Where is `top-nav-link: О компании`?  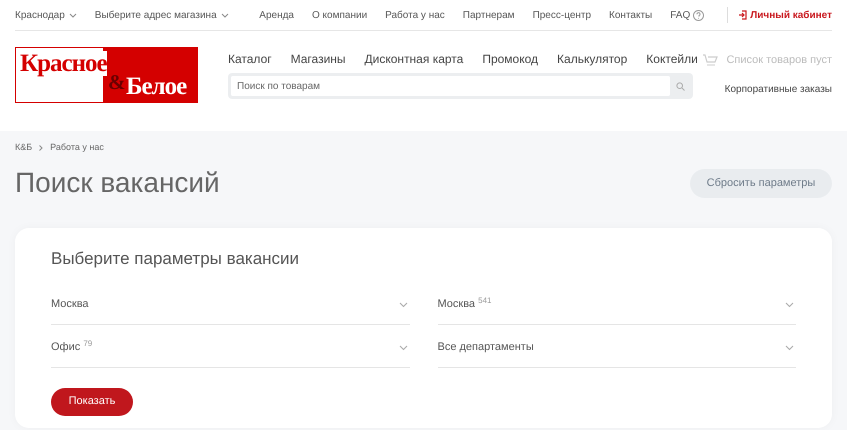
top-nav-link: О компании is located at coordinates (340, 15).